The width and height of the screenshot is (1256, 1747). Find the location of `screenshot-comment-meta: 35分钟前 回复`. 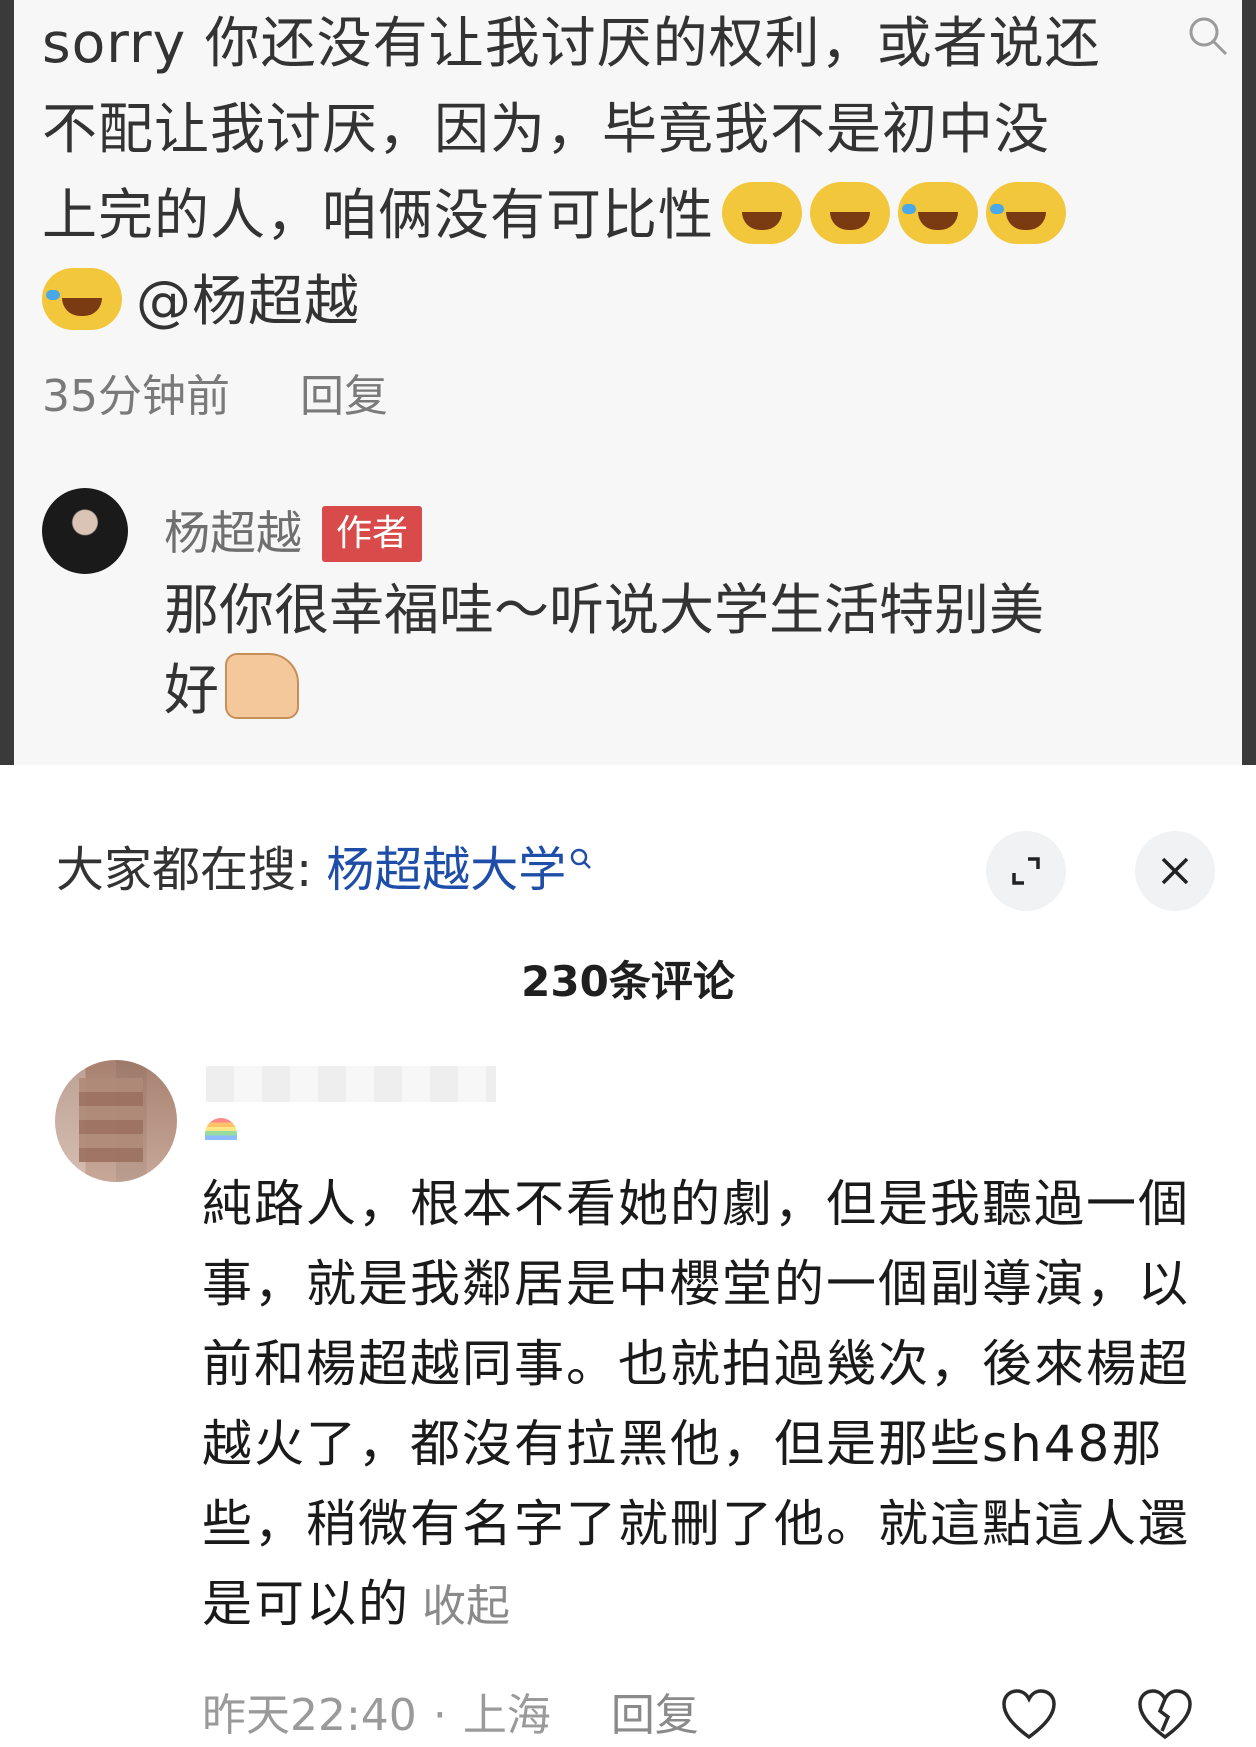

screenshot-comment-meta: 35分钟前 回复 is located at coordinates (215, 392).